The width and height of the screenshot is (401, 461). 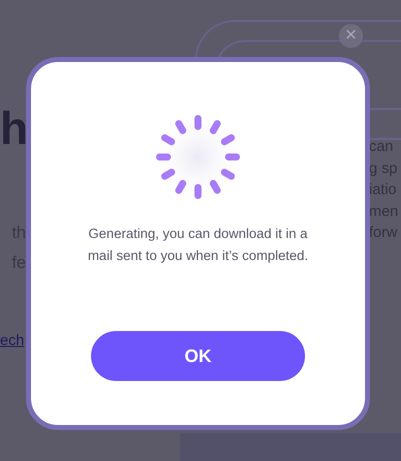 I want to click on heading-text: h, so click(x=14, y=128).